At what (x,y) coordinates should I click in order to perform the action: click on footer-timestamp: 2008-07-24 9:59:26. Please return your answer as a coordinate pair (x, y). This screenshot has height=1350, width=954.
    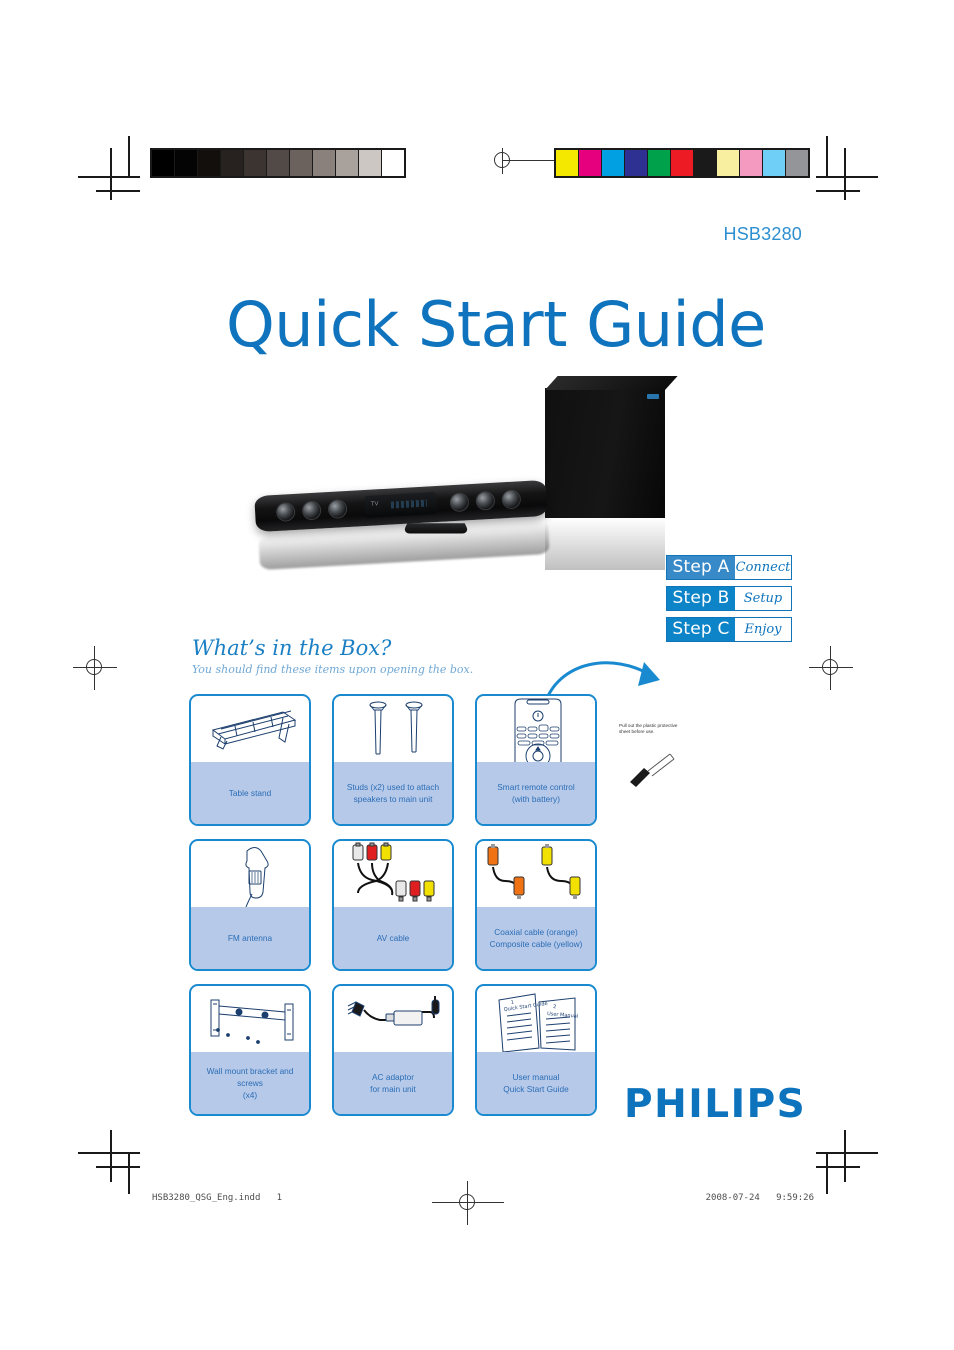
    Looking at the image, I should click on (759, 1198).